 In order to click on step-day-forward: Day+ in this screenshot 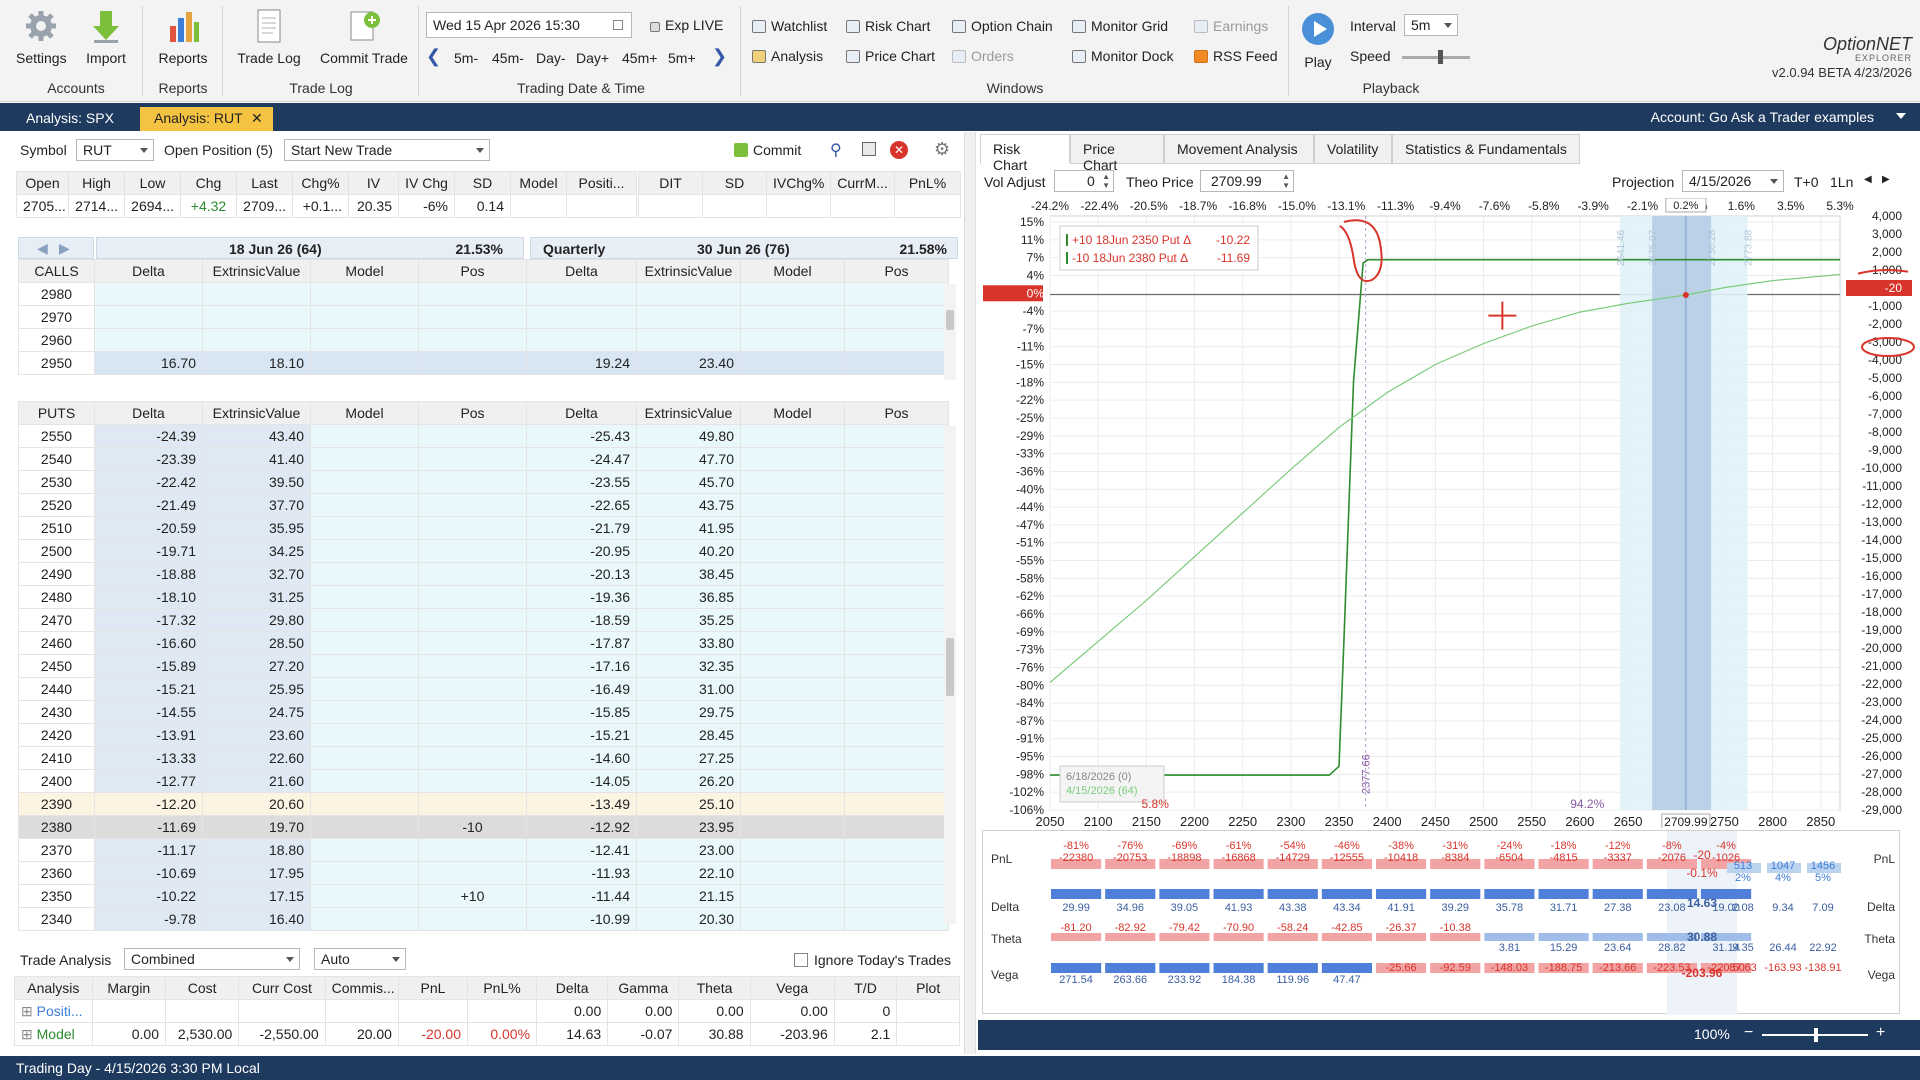, I will do `click(592, 58)`.